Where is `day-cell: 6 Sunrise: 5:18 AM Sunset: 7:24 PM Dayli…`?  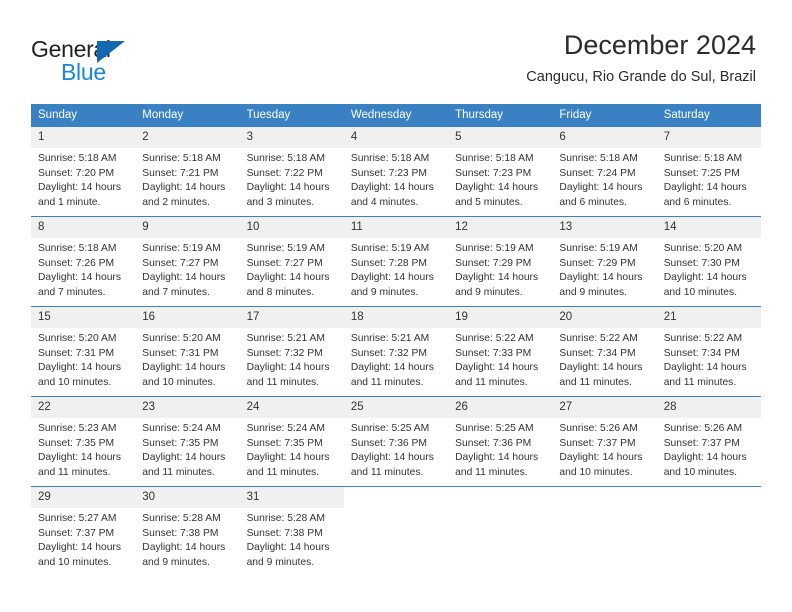
day-cell: 6 Sunrise: 5:18 AM Sunset: 7:24 PM Dayli… is located at coordinates (604, 171).